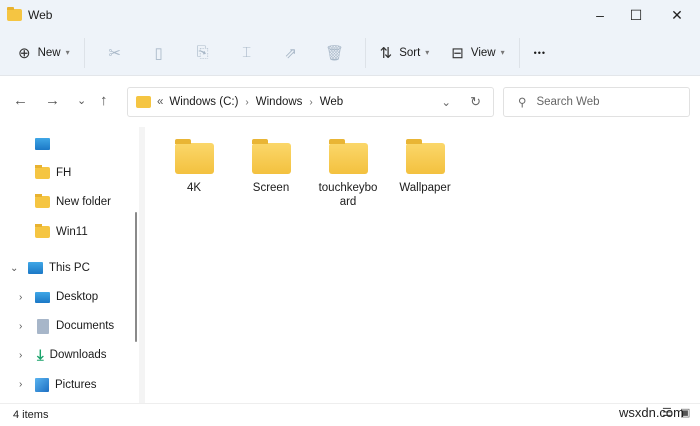 The image size is (700, 426). Describe the element at coordinates (271, 188) in the screenshot. I see `folder-name: Screen` at that location.